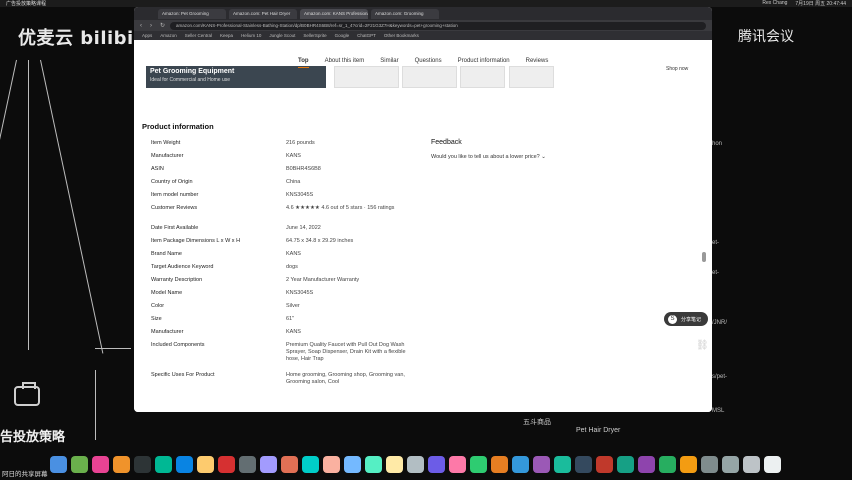 The image size is (852, 480). I want to click on background-text: Pet Hair Dryer, so click(598, 430).